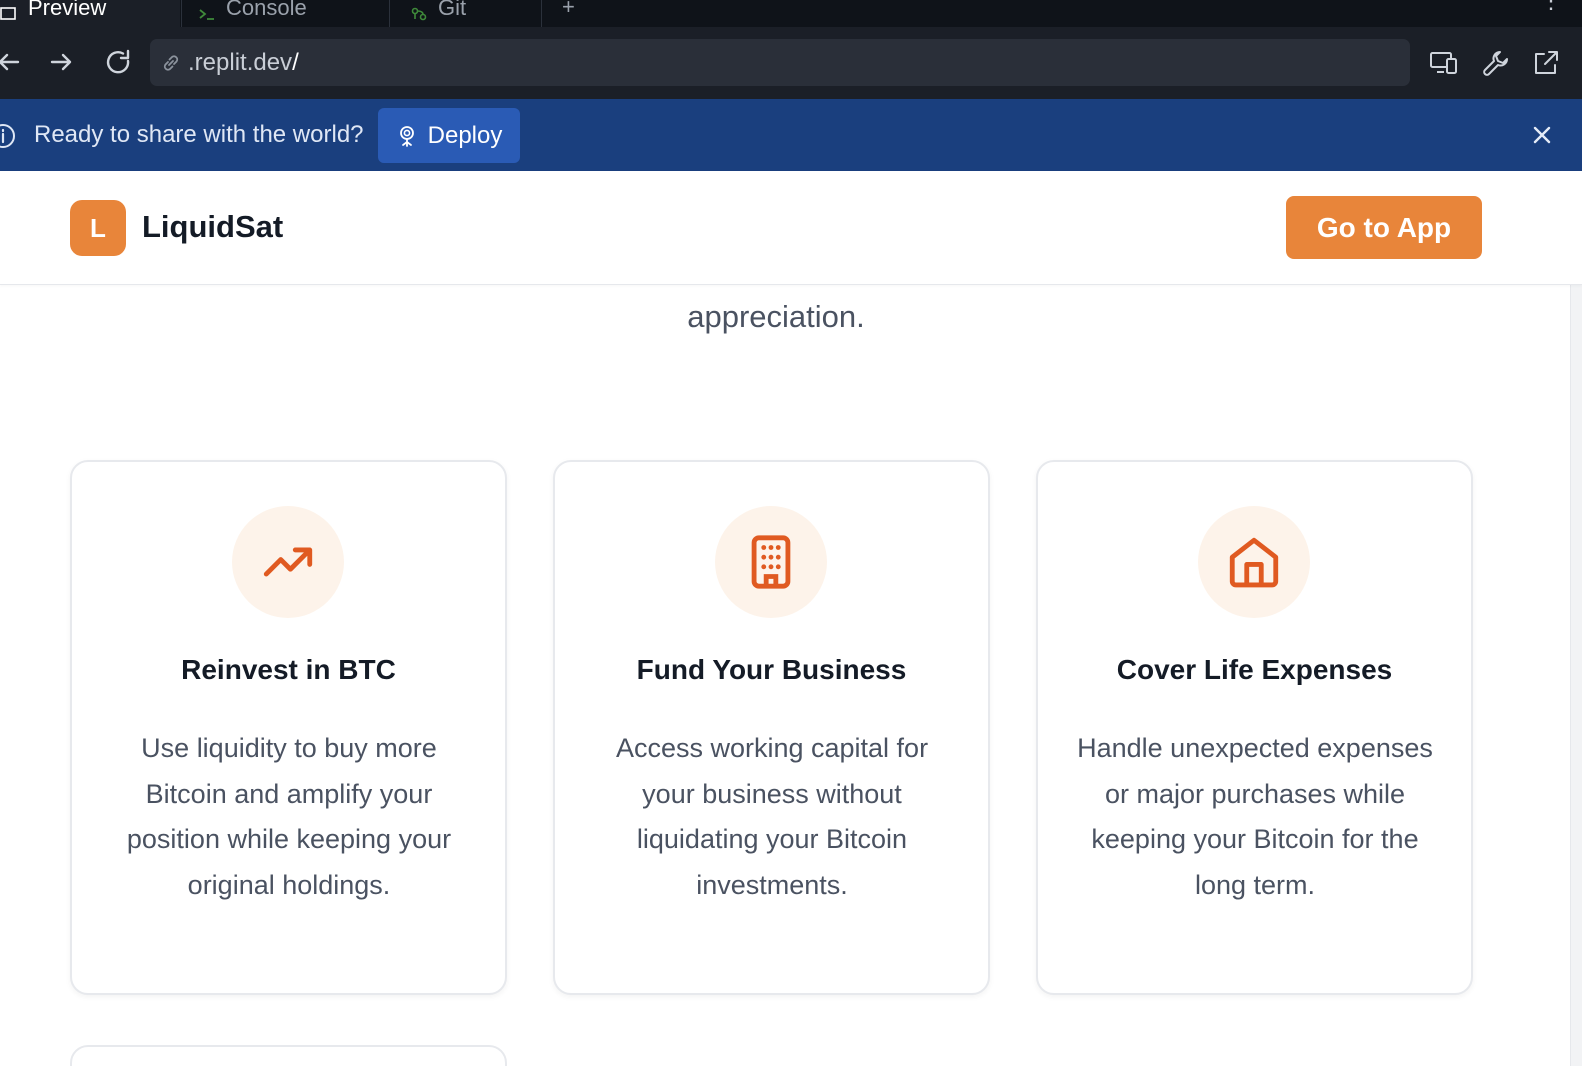 The height and width of the screenshot is (1066, 1582). What do you see at coordinates (118, 62) in the screenshot?
I see `reload-icon` at bounding box center [118, 62].